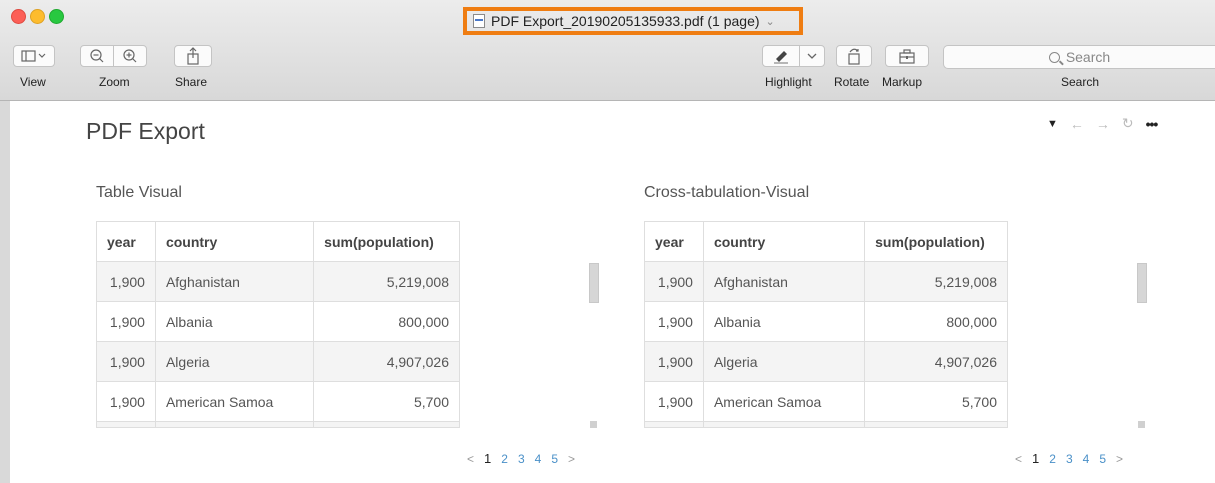 The width and height of the screenshot is (1215, 483). I want to click on search-icon, so click(1054, 57).